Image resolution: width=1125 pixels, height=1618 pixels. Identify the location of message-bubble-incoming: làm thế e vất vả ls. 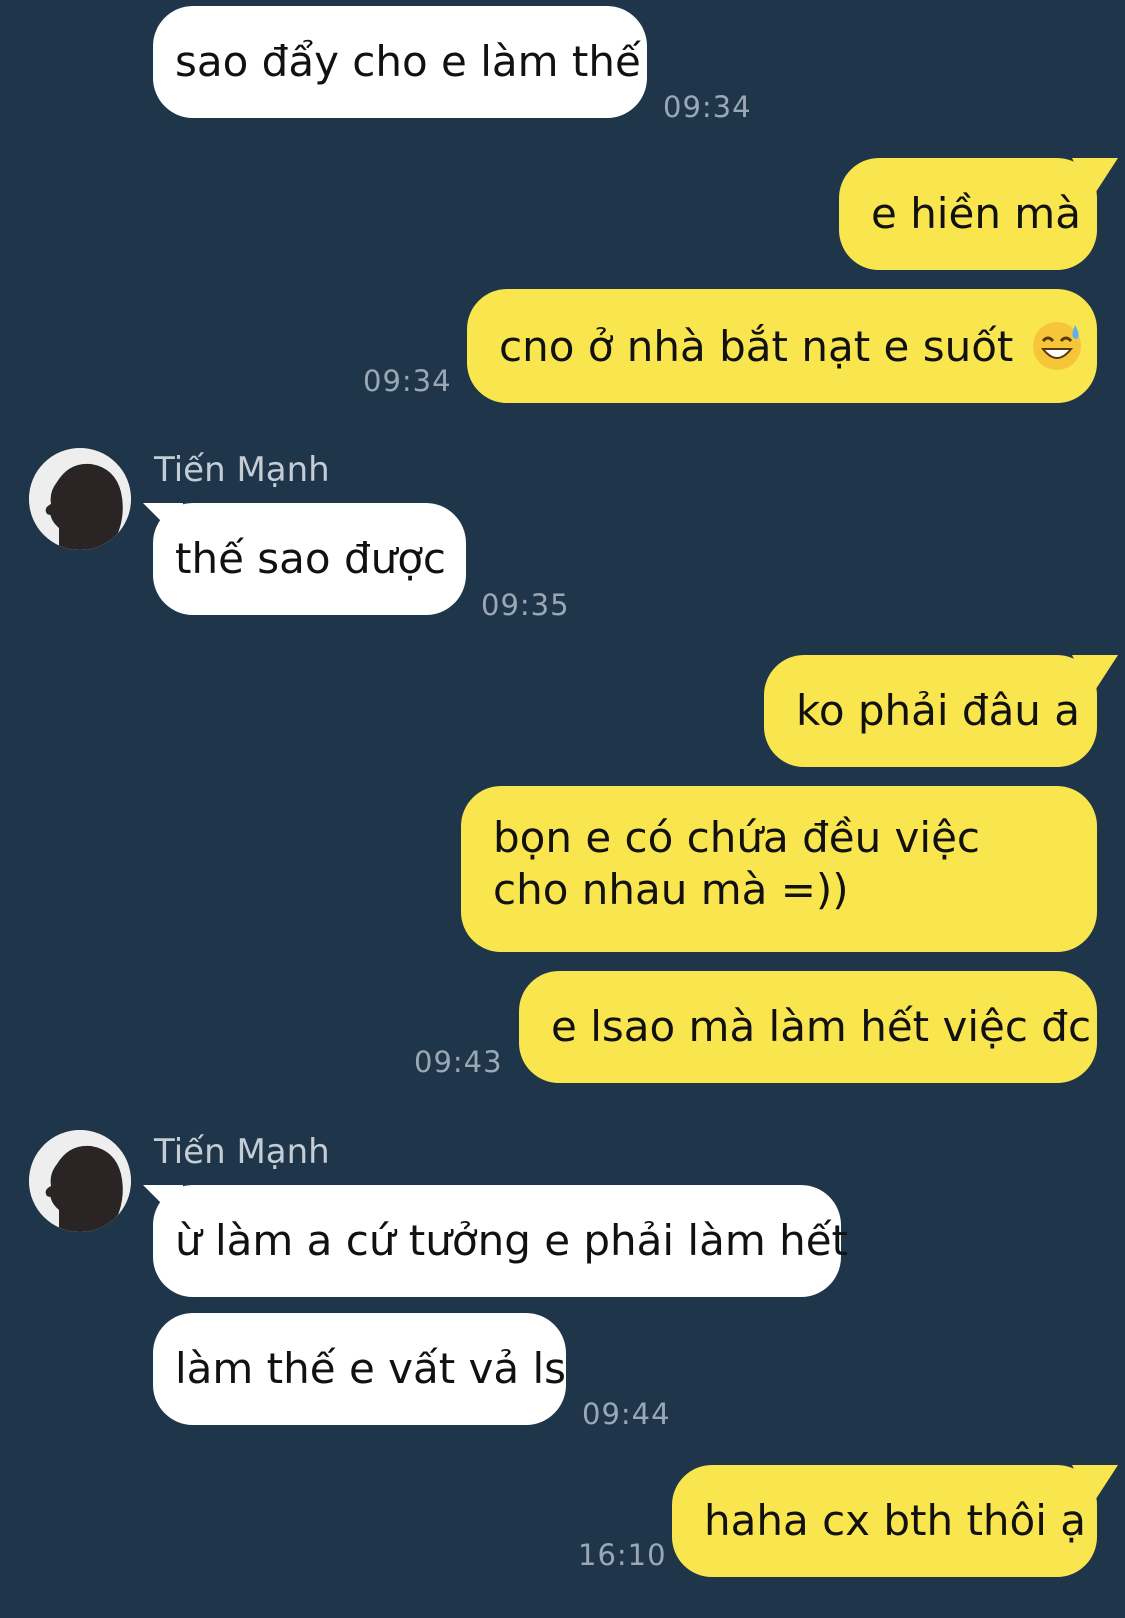
(359, 1369).